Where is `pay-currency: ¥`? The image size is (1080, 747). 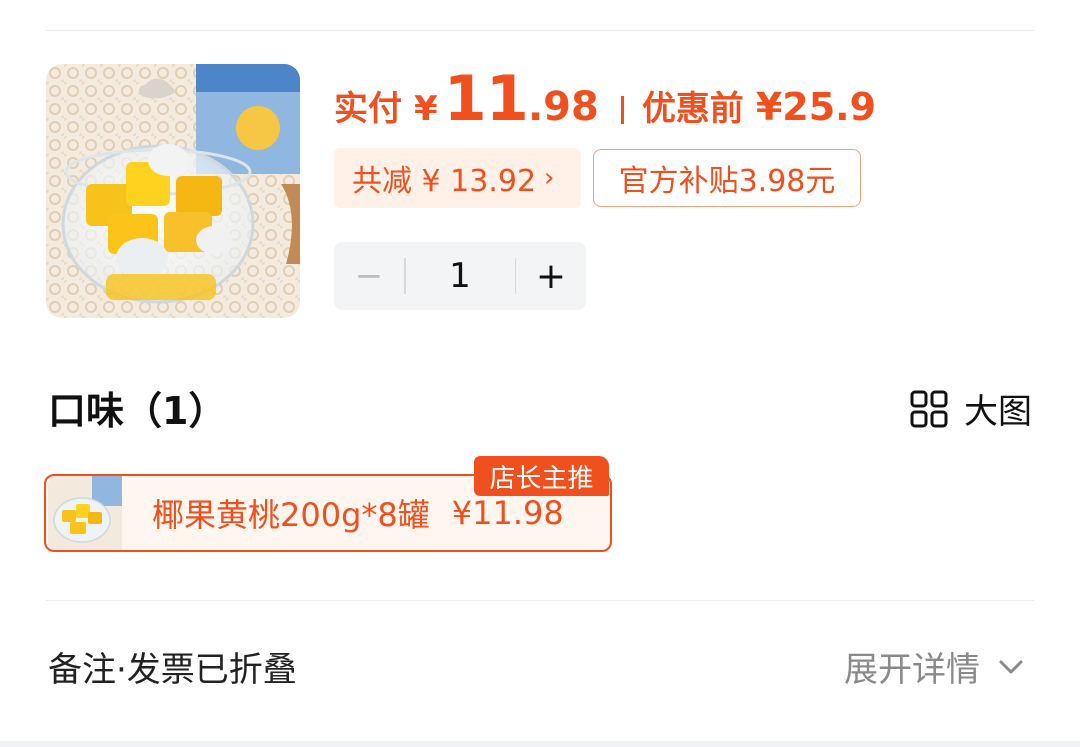
pay-currency: ¥ is located at coordinates (426, 109).